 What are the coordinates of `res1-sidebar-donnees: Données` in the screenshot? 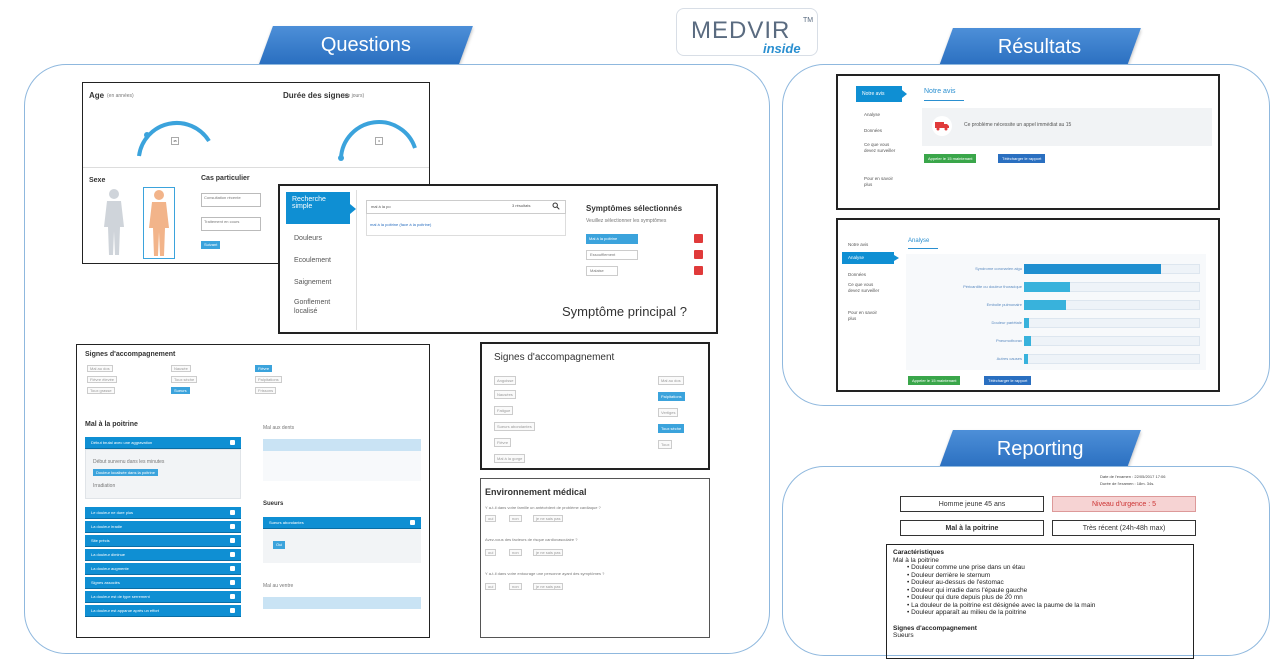 It's located at (873, 130).